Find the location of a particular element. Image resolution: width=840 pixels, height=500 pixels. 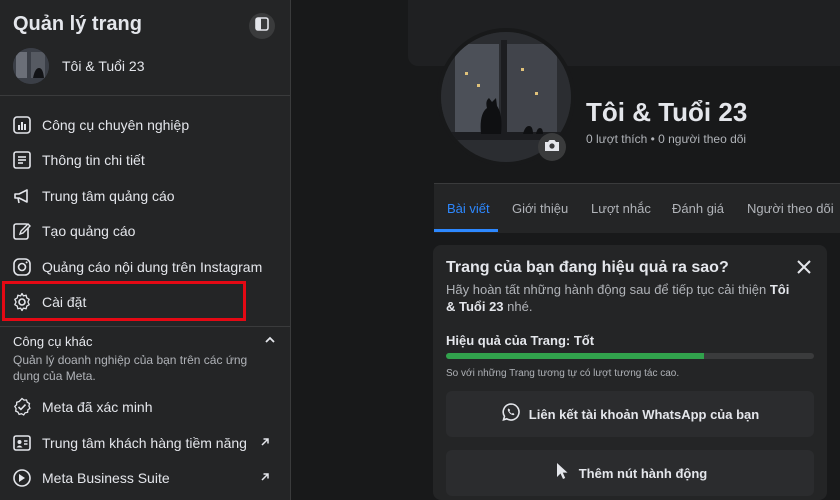

add-action-button: Thêm nút hành động is located at coordinates (630, 473).